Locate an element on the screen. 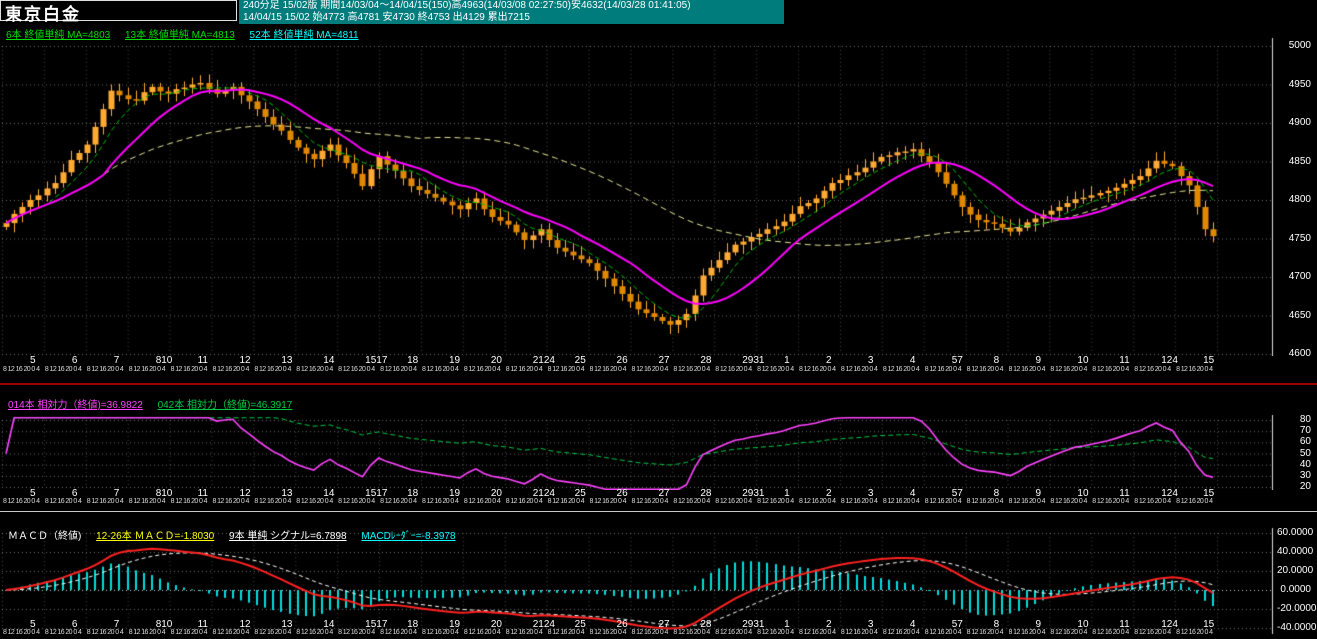  x-axis-day-label: 7 is located at coordinates (116, 360).